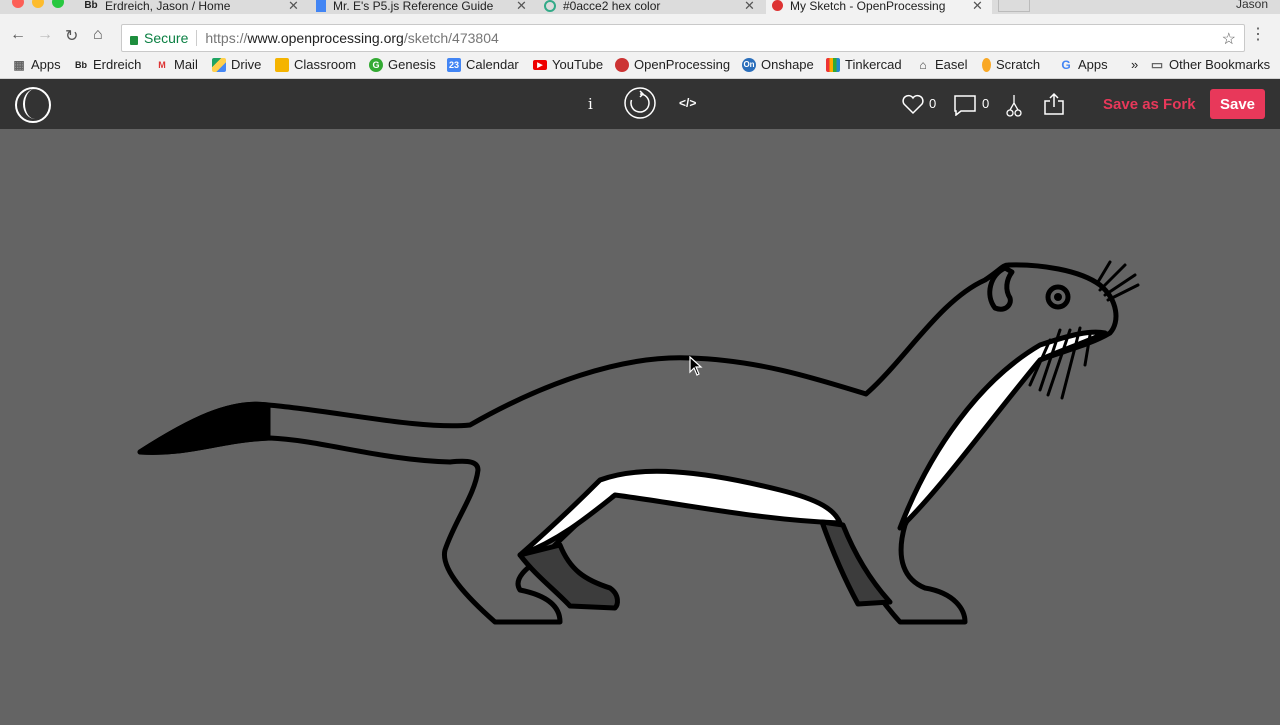  What do you see at coordinates (986, 103) in the screenshot?
I see `comments-count: 0` at bounding box center [986, 103].